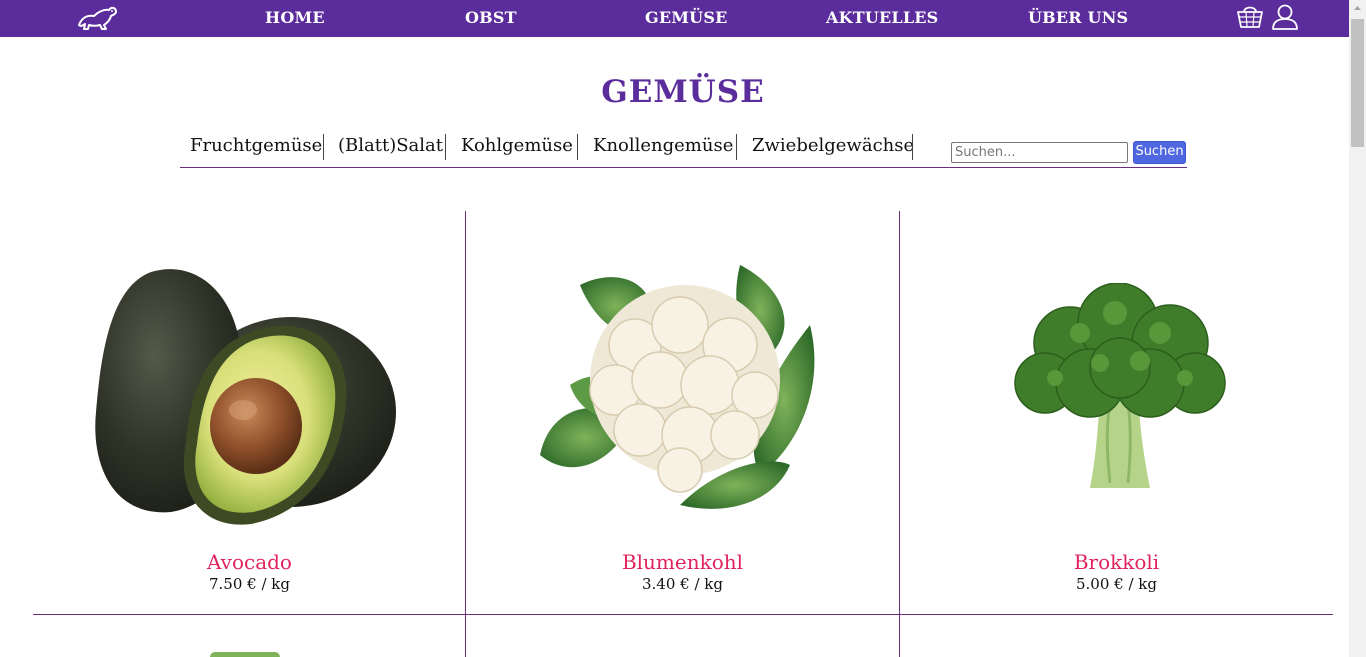 The height and width of the screenshot is (657, 1366). Describe the element at coordinates (1078, 17) in the screenshot. I see `nav-ueber-uns: ÜBER UNS` at that location.